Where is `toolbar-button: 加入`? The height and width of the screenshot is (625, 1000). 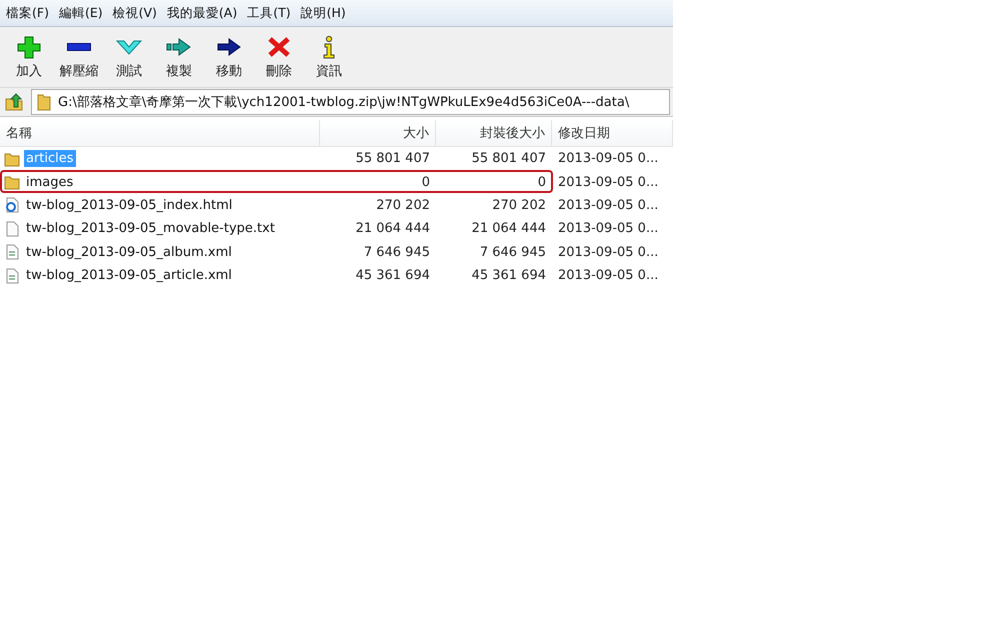 toolbar-button: 加入 is located at coordinates (29, 57).